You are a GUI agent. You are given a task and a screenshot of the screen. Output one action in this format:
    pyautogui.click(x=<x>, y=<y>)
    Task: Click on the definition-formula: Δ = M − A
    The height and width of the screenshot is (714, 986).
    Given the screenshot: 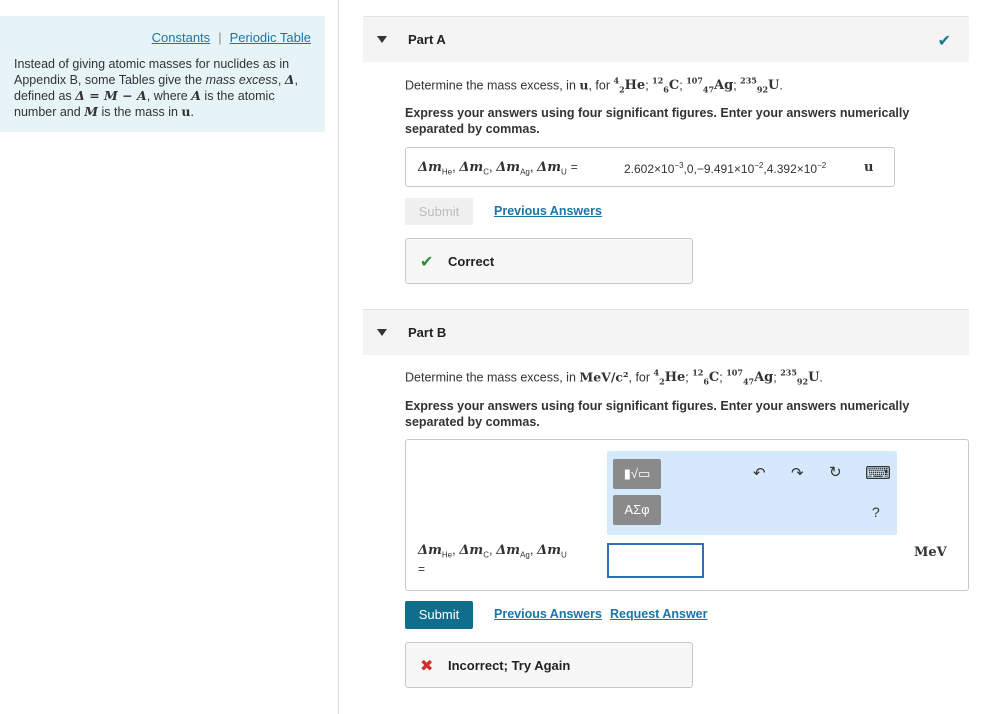 What is the action you would take?
    pyautogui.click(x=111, y=95)
    